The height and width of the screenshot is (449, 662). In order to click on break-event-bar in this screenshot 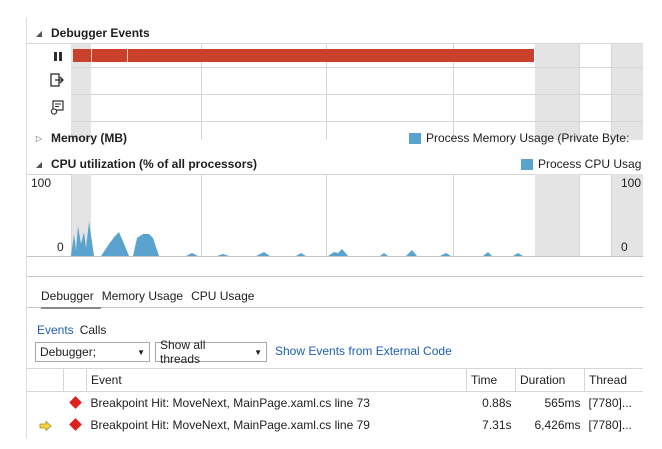, I will do `click(303, 55)`.